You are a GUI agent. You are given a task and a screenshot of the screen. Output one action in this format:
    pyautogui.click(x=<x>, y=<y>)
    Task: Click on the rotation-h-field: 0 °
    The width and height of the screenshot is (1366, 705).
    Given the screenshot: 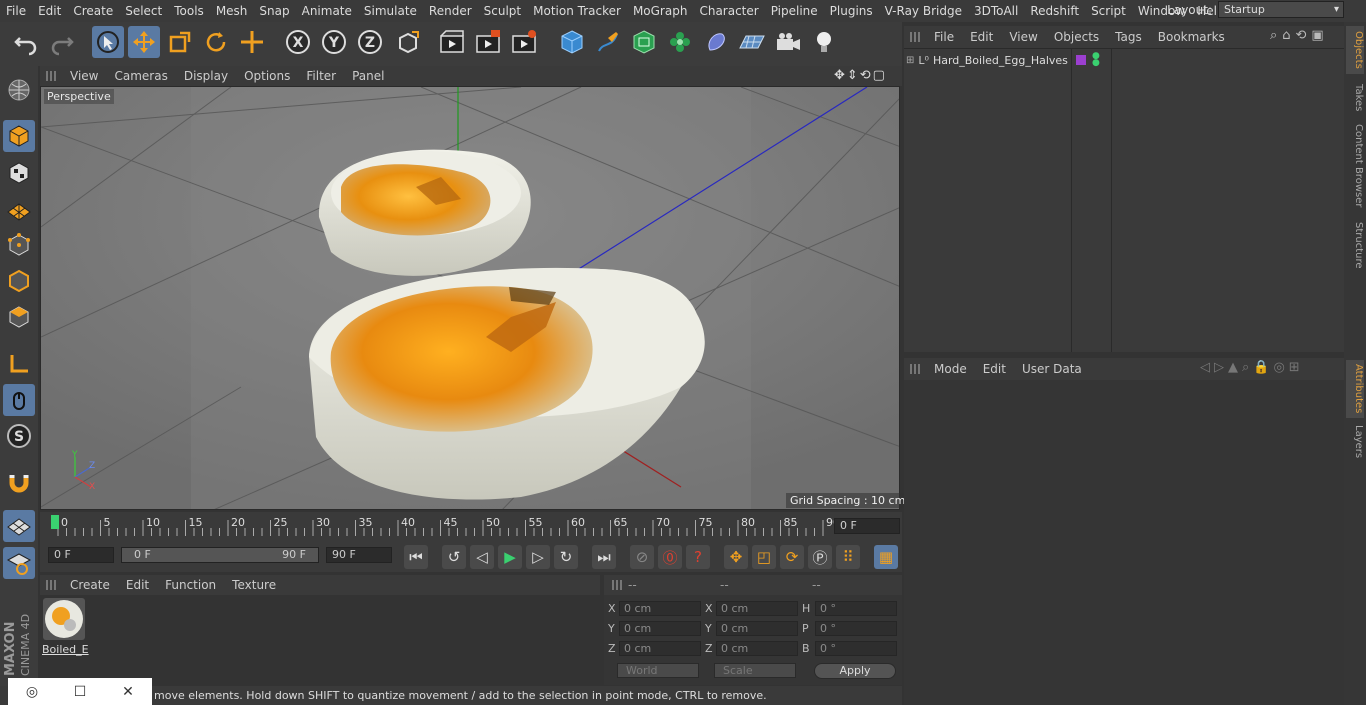 What is the action you would take?
    pyautogui.click(x=856, y=608)
    